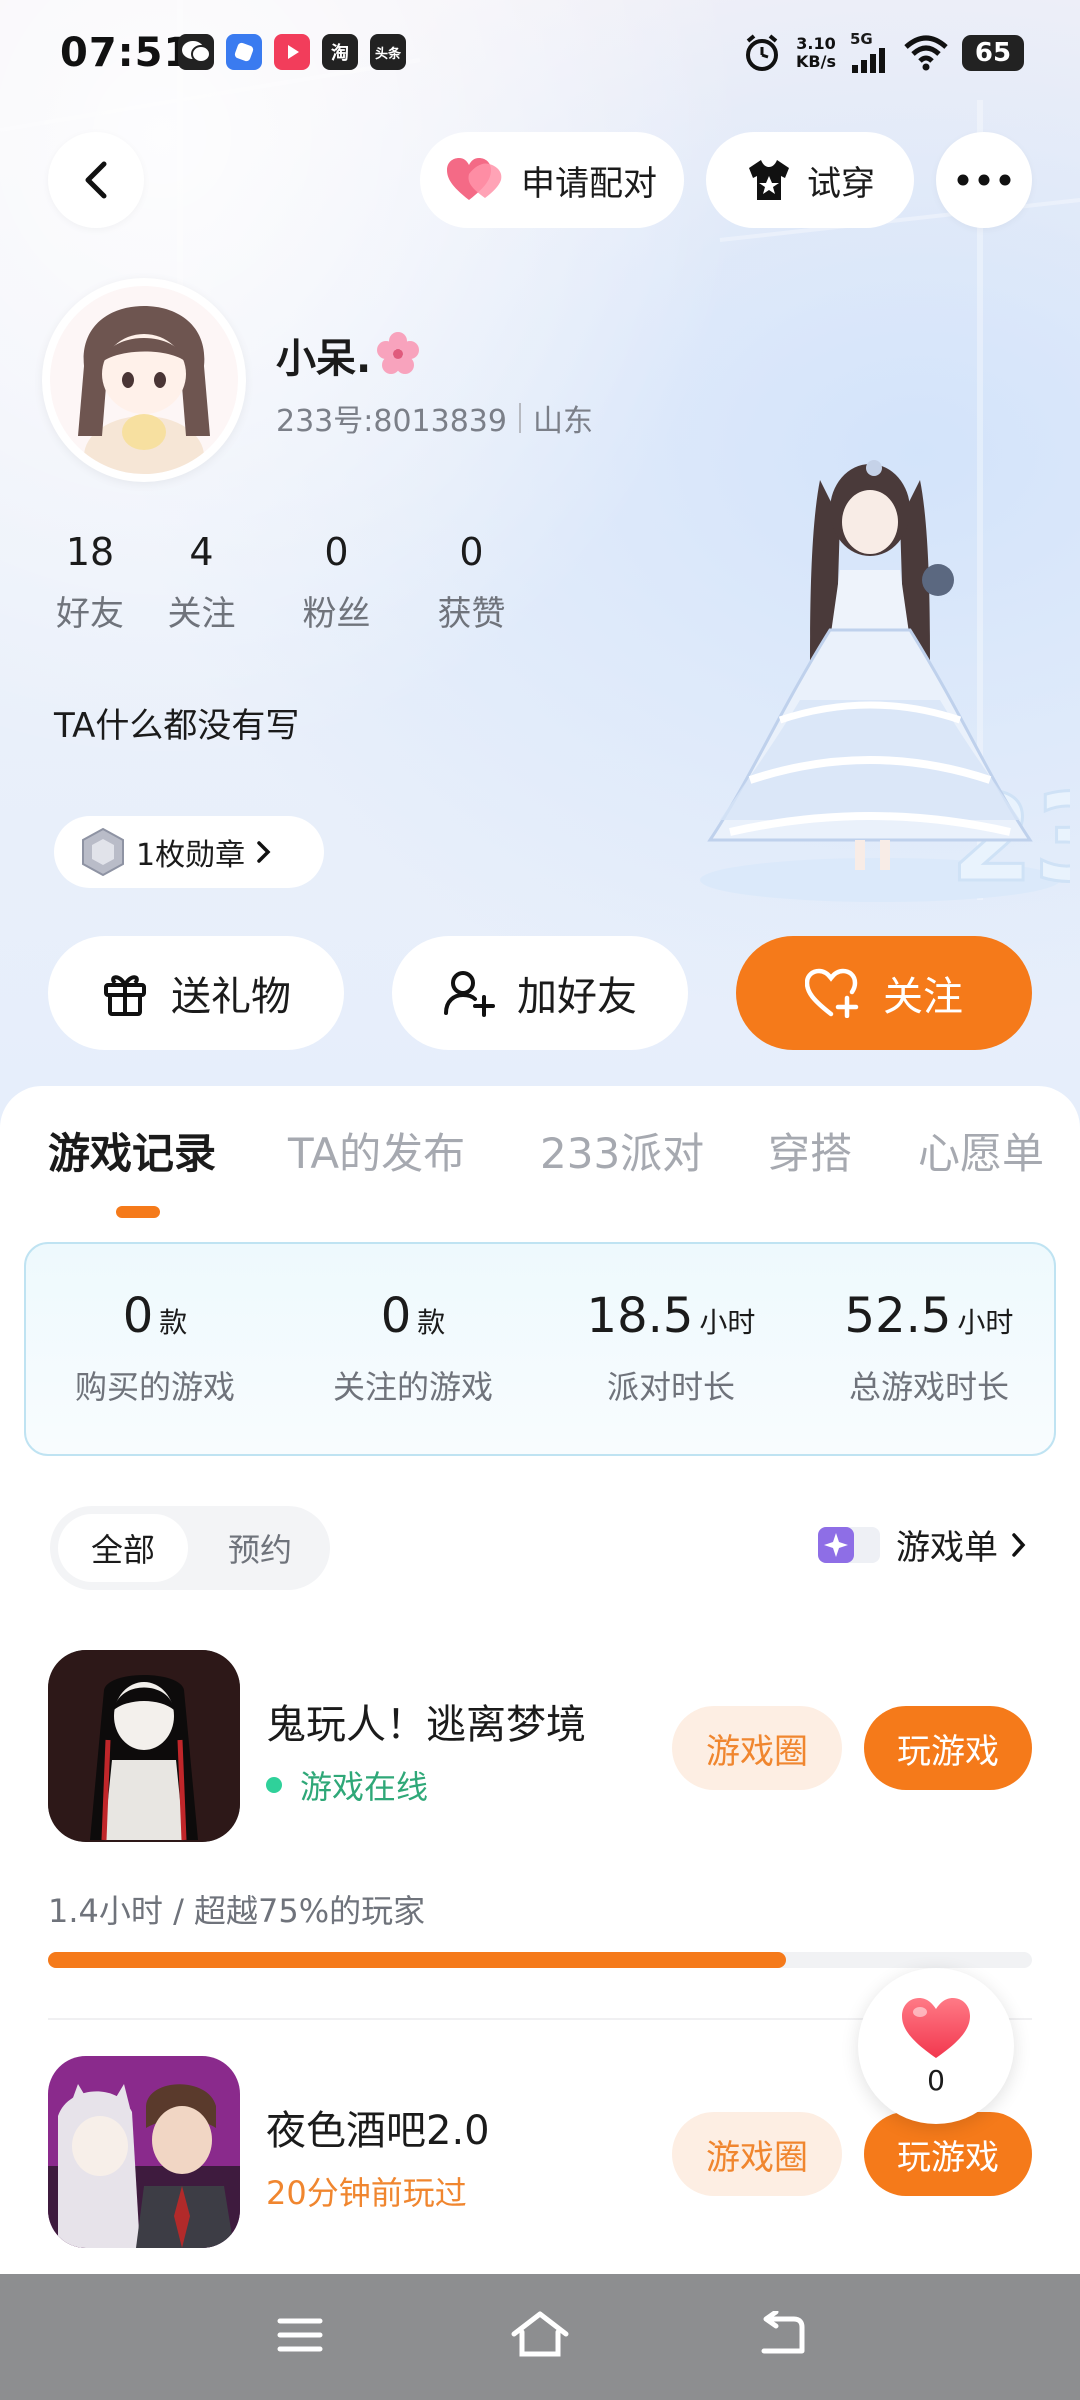  Describe the element at coordinates (469, 994) in the screenshot. I see `add-user-icon` at that location.